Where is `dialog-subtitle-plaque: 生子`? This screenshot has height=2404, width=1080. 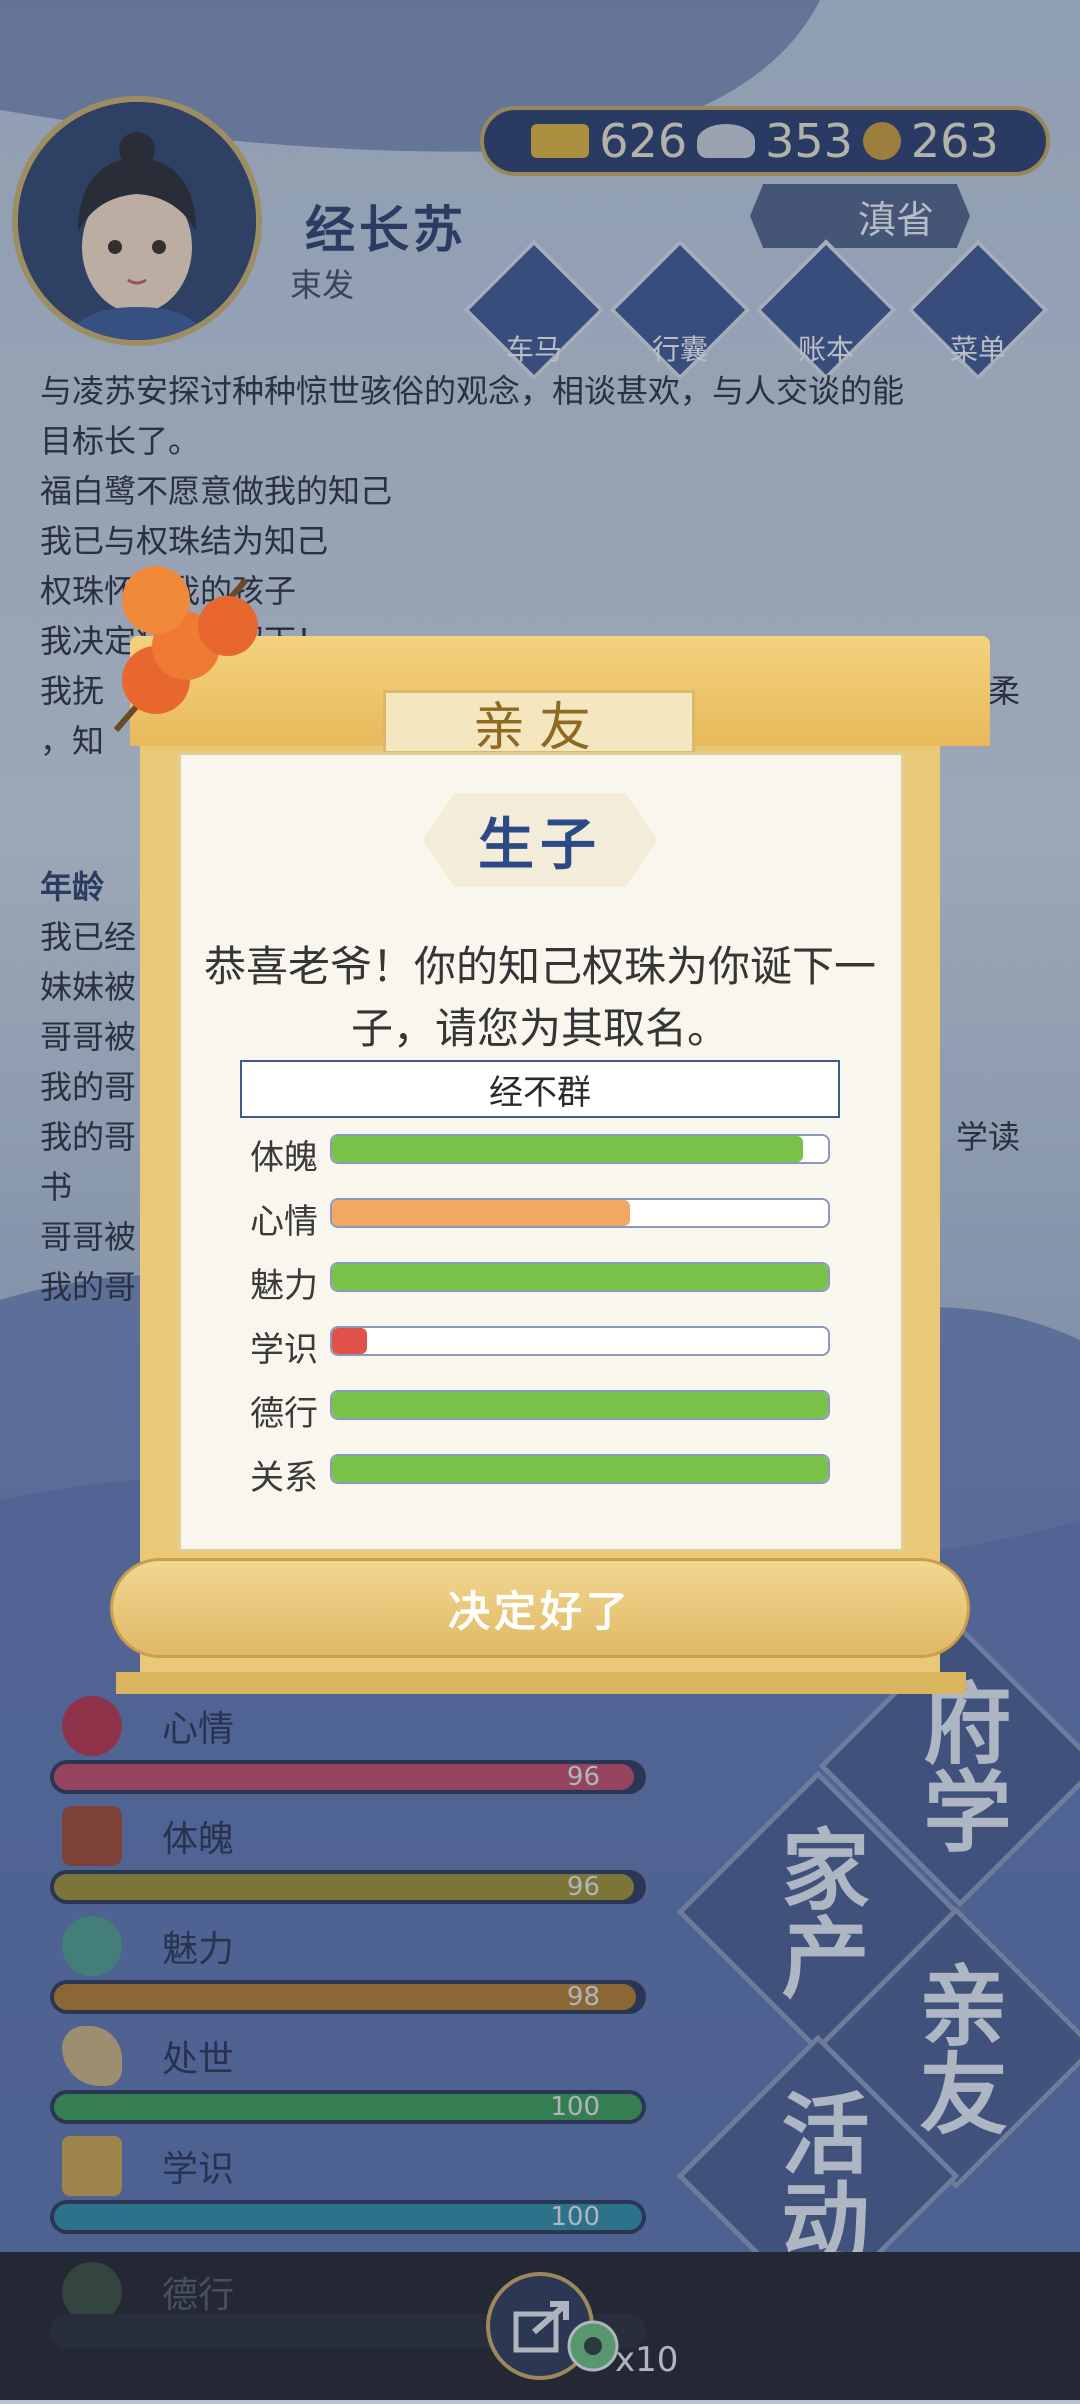
dialog-subtitle-plaque: 生子 is located at coordinates (540, 840).